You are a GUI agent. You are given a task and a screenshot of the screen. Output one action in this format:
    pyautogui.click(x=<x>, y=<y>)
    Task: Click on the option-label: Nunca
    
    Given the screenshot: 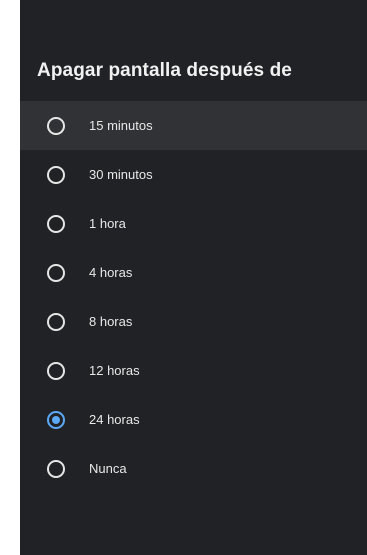 What is the action you would take?
    pyautogui.click(x=108, y=468)
    